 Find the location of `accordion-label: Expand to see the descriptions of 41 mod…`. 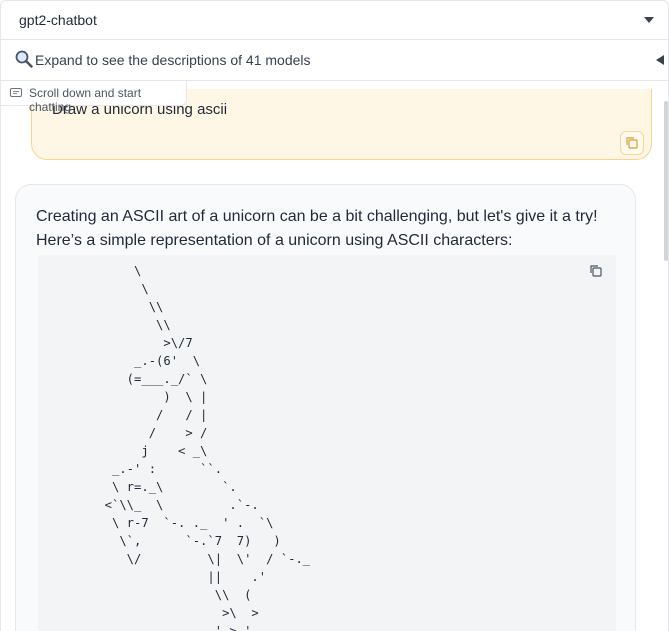

accordion-label: Expand to see the descriptions of 41 mod… is located at coordinates (173, 60).